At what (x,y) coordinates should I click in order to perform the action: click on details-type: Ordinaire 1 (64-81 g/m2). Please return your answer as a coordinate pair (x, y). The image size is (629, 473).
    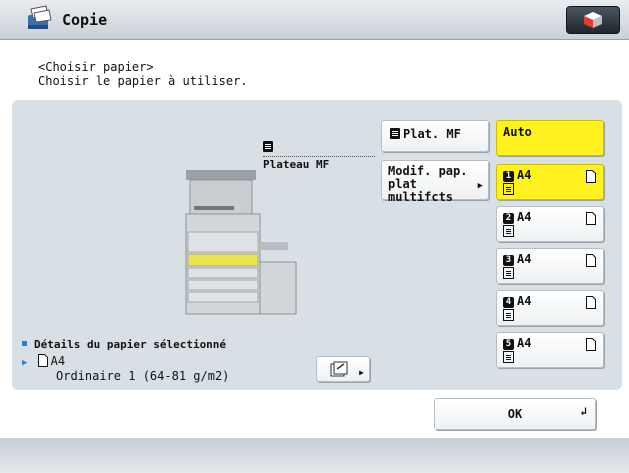
    Looking at the image, I should click on (143, 376).